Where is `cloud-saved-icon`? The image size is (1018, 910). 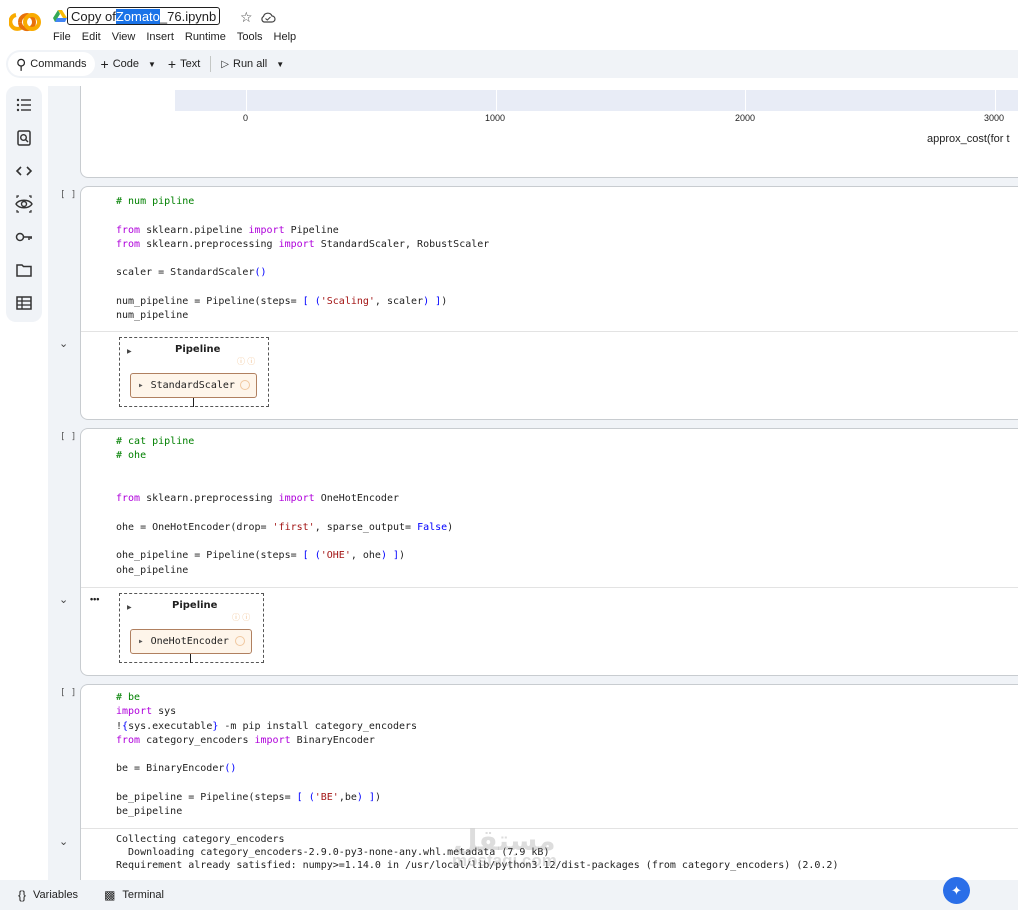
cloud-saved-icon is located at coordinates (268, 17).